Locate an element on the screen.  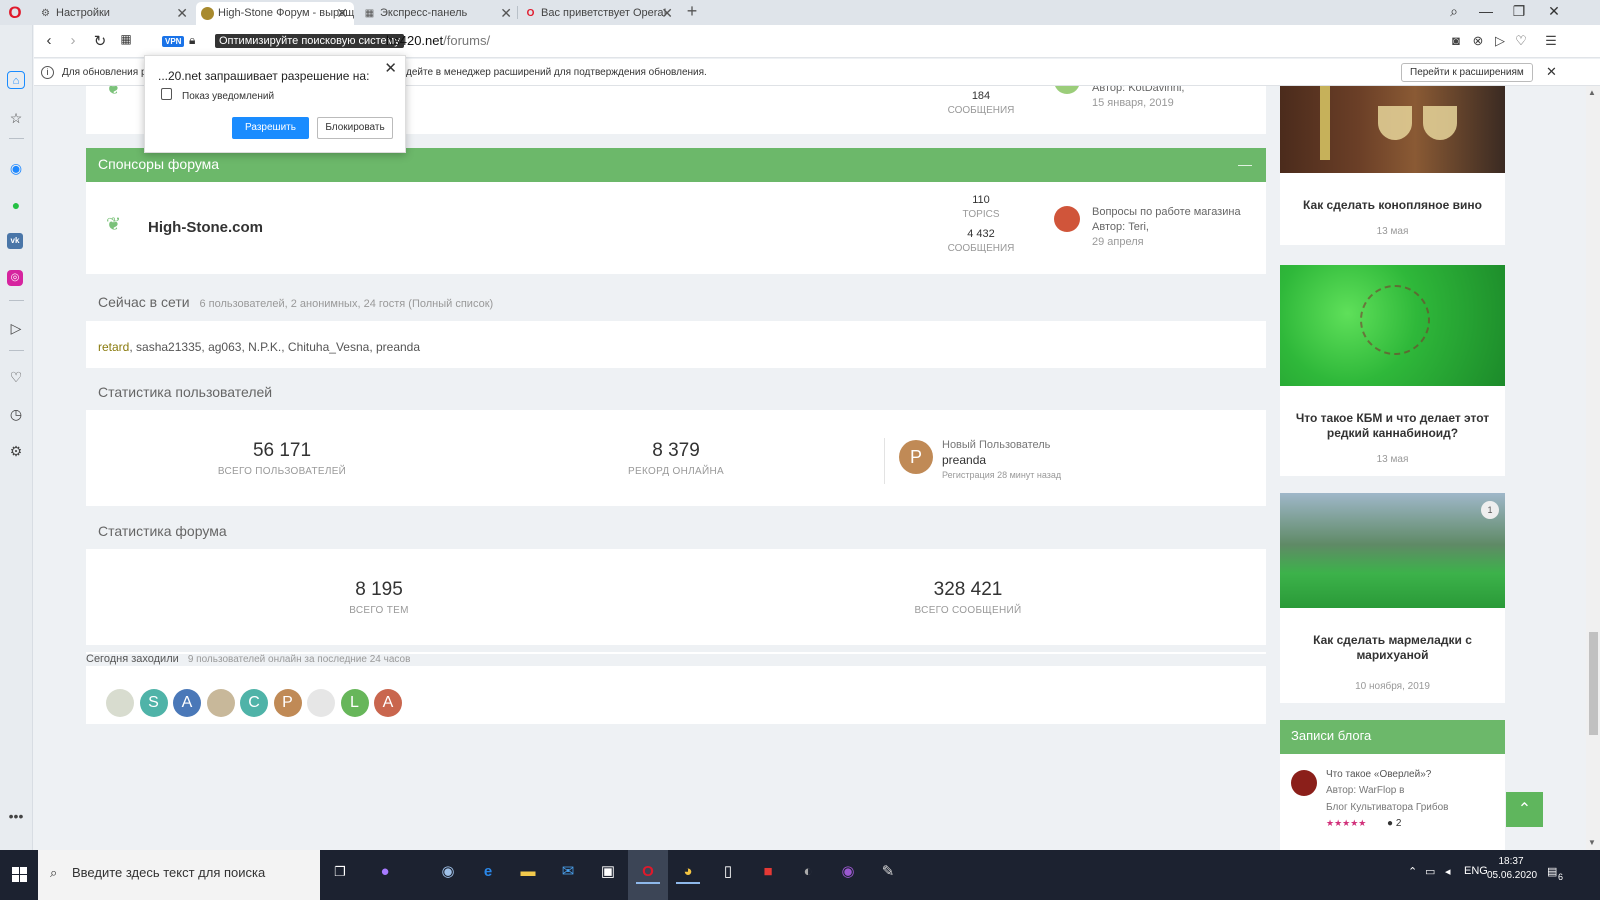
steam-icon: ◉ is located at coordinates (448, 872).